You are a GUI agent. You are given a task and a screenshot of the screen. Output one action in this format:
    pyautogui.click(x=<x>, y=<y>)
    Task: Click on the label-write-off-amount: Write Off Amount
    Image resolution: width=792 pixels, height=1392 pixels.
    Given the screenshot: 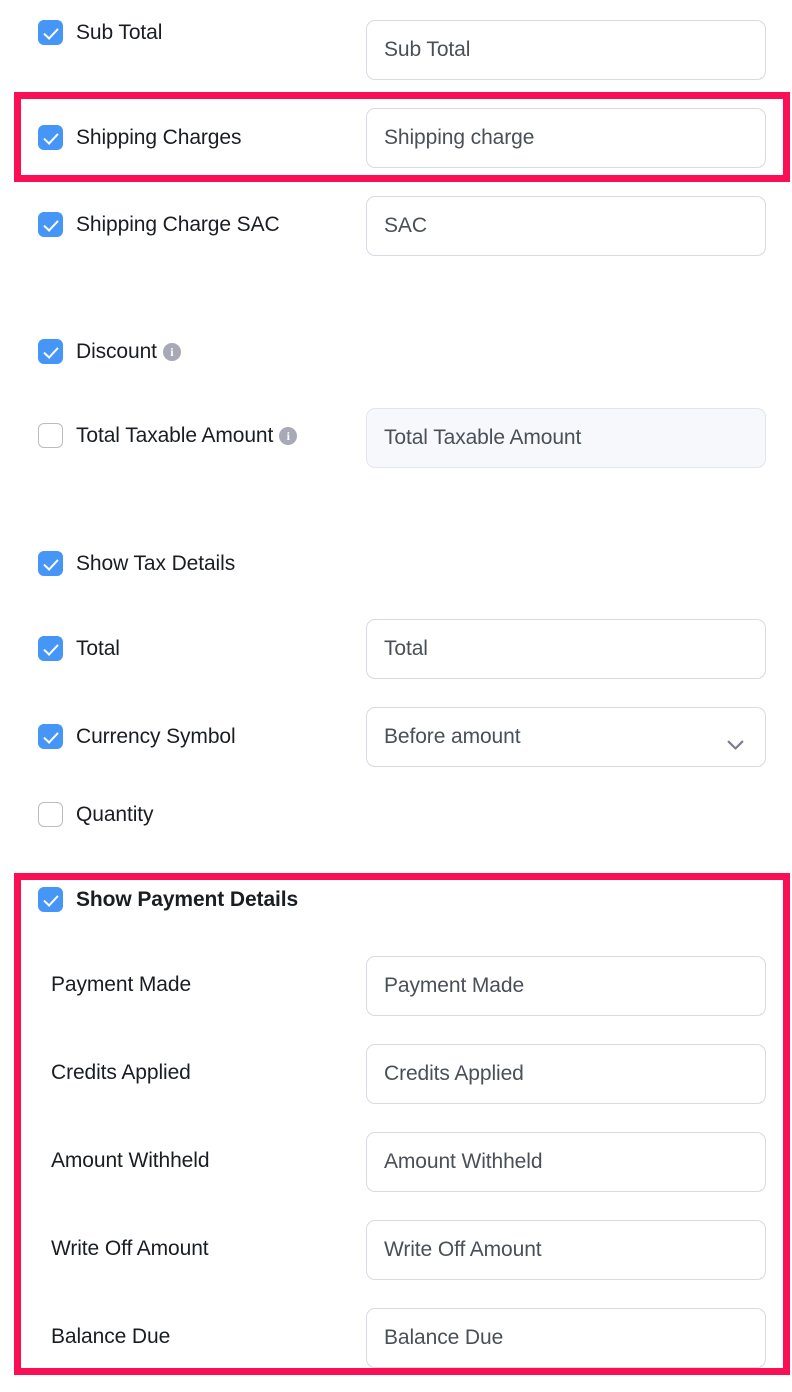 What is the action you would take?
    pyautogui.click(x=130, y=1248)
    